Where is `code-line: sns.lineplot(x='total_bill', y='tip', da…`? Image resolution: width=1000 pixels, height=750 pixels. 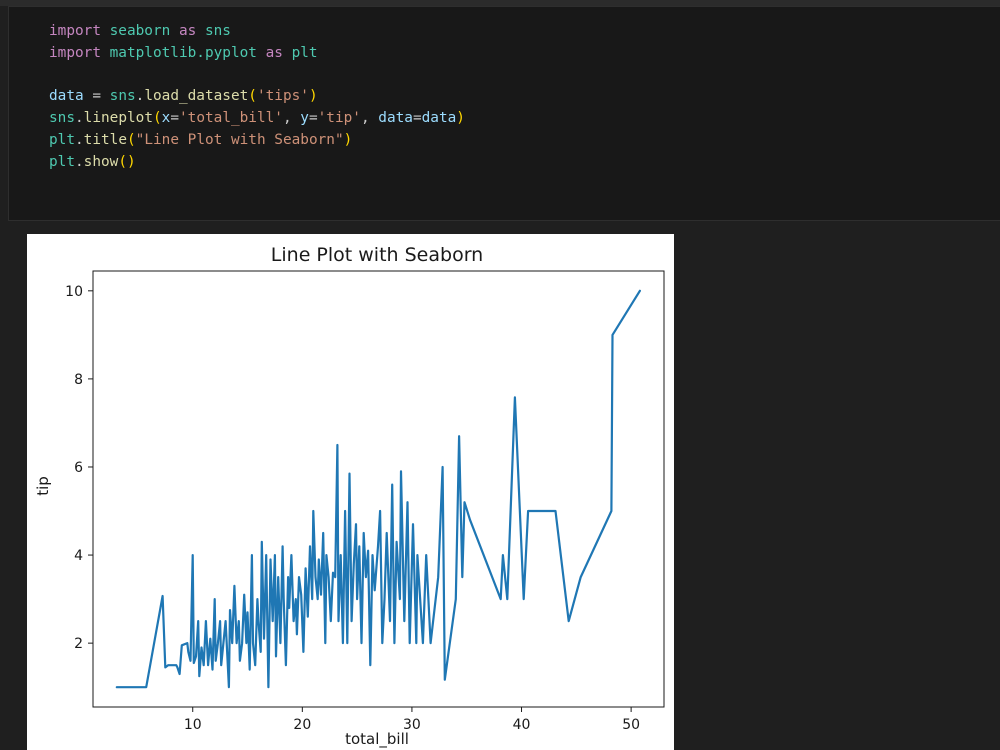 code-line: sns.lineplot(x='total_bill', y='tip', da… is located at coordinates (257, 119).